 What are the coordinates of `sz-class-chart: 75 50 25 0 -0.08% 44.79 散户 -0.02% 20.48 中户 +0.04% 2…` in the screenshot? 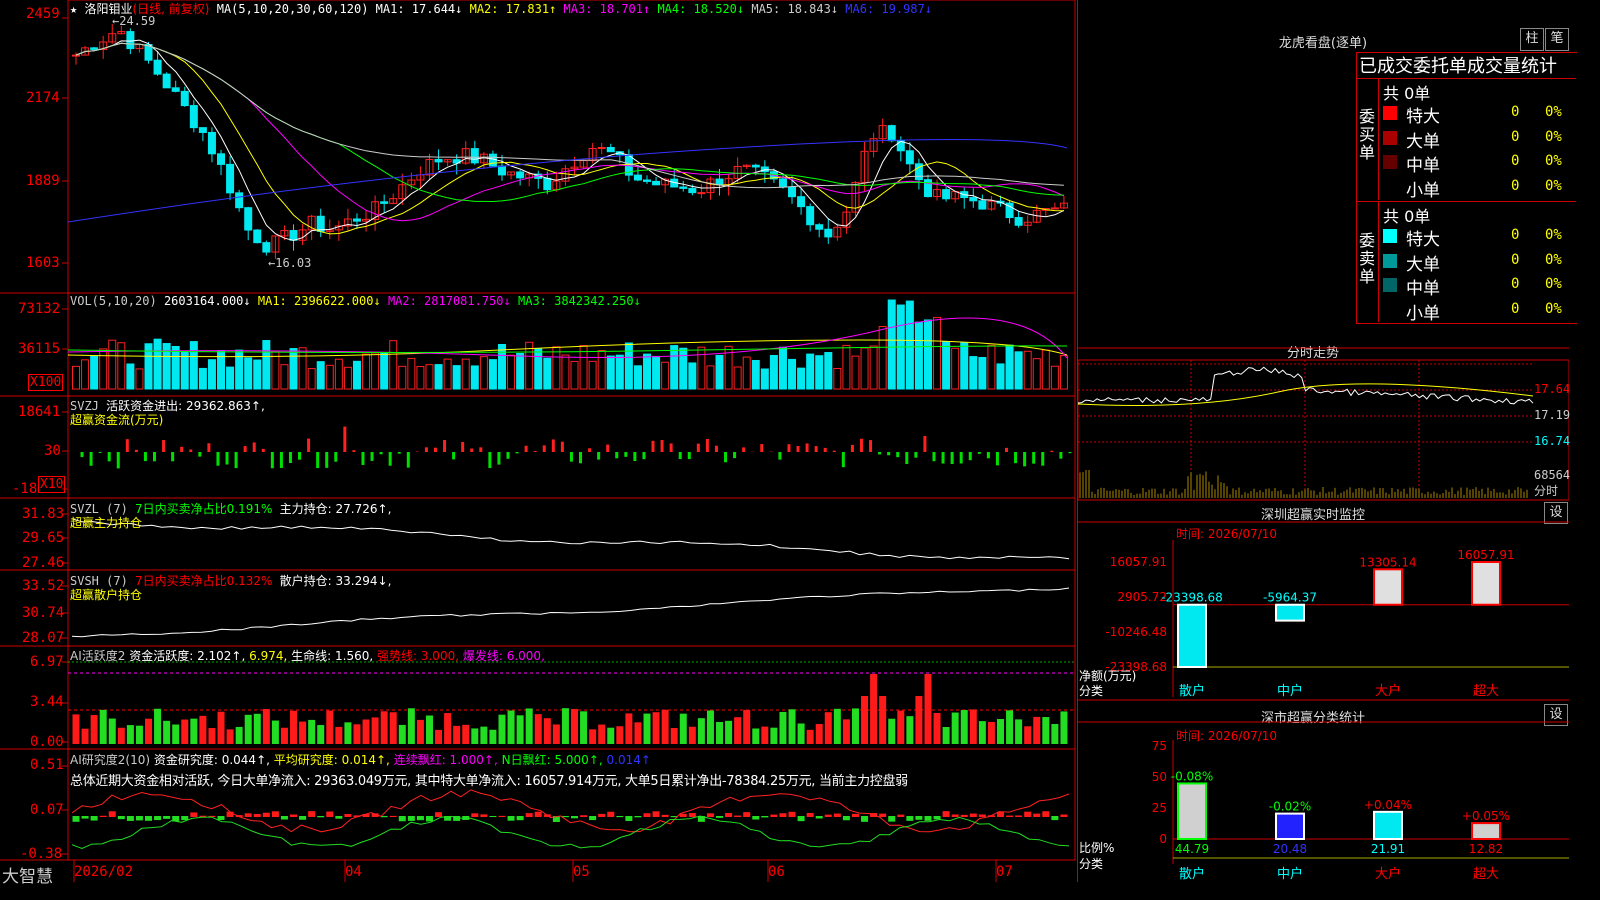 It's located at (1323, 791).